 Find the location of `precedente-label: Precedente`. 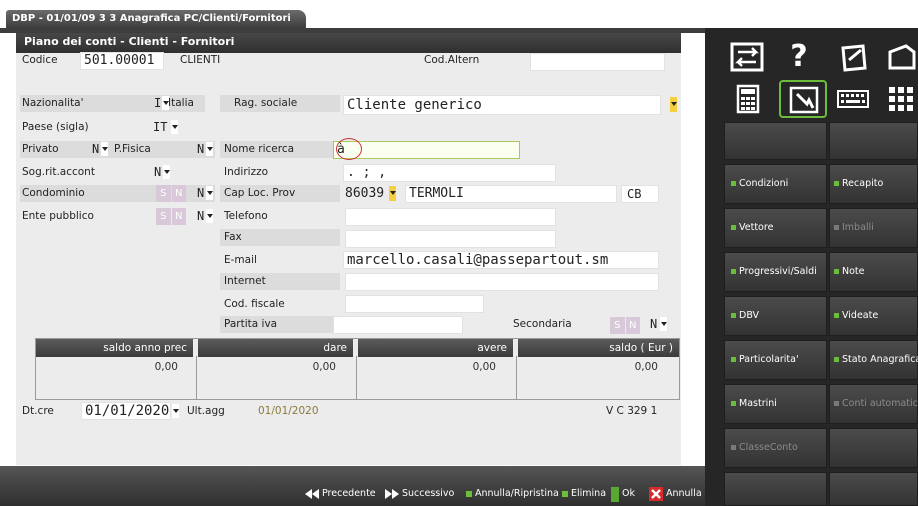

precedente-label: Precedente is located at coordinates (349, 493).